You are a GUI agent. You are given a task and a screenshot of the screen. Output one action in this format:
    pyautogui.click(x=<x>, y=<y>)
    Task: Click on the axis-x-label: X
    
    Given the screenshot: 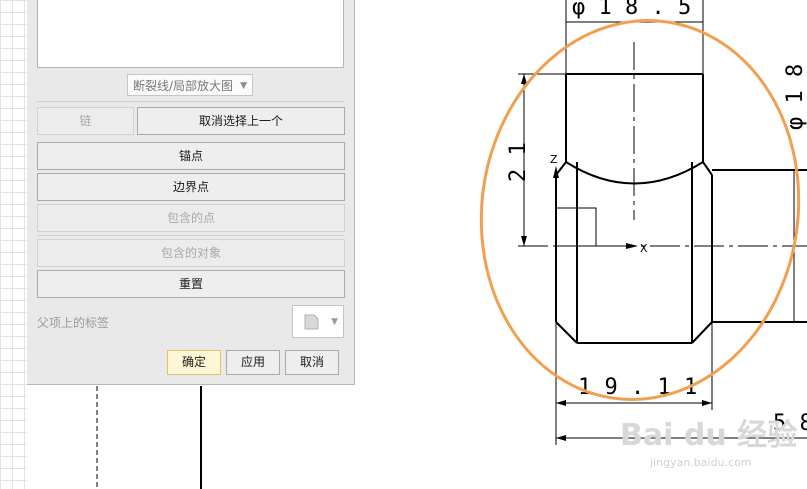 What is the action you would take?
    pyautogui.click(x=644, y=248)
    